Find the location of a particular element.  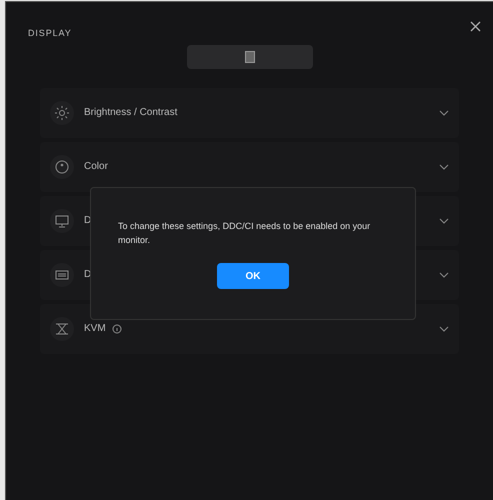

close-icon is located at coordinates (475, 26).